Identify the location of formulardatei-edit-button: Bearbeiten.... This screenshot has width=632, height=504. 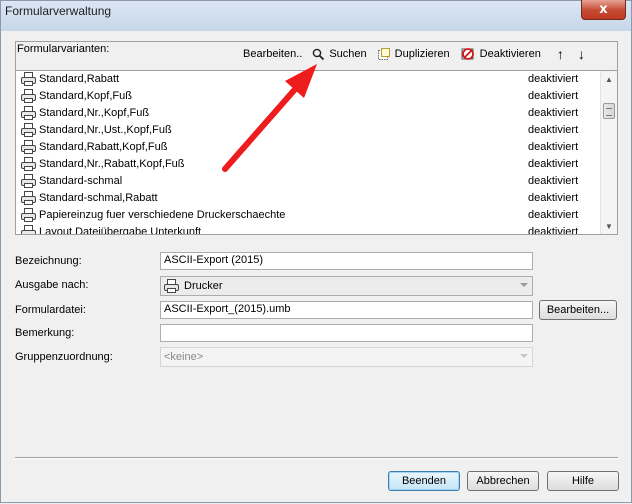
(578, 310).